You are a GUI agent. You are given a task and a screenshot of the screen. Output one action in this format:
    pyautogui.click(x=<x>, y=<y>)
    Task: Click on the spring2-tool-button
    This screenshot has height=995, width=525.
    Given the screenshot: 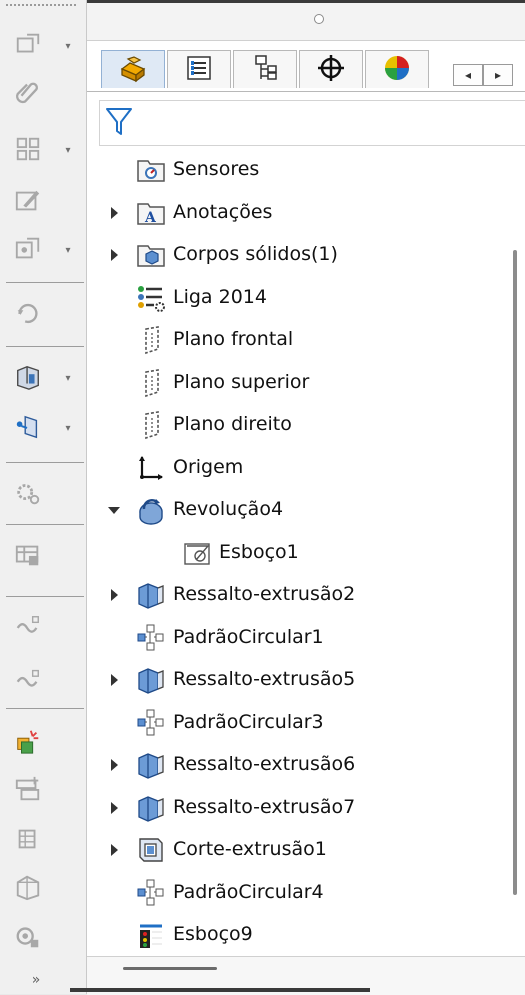 What is the action you would take?
    pyautogui.click(x=28, y=681)
    